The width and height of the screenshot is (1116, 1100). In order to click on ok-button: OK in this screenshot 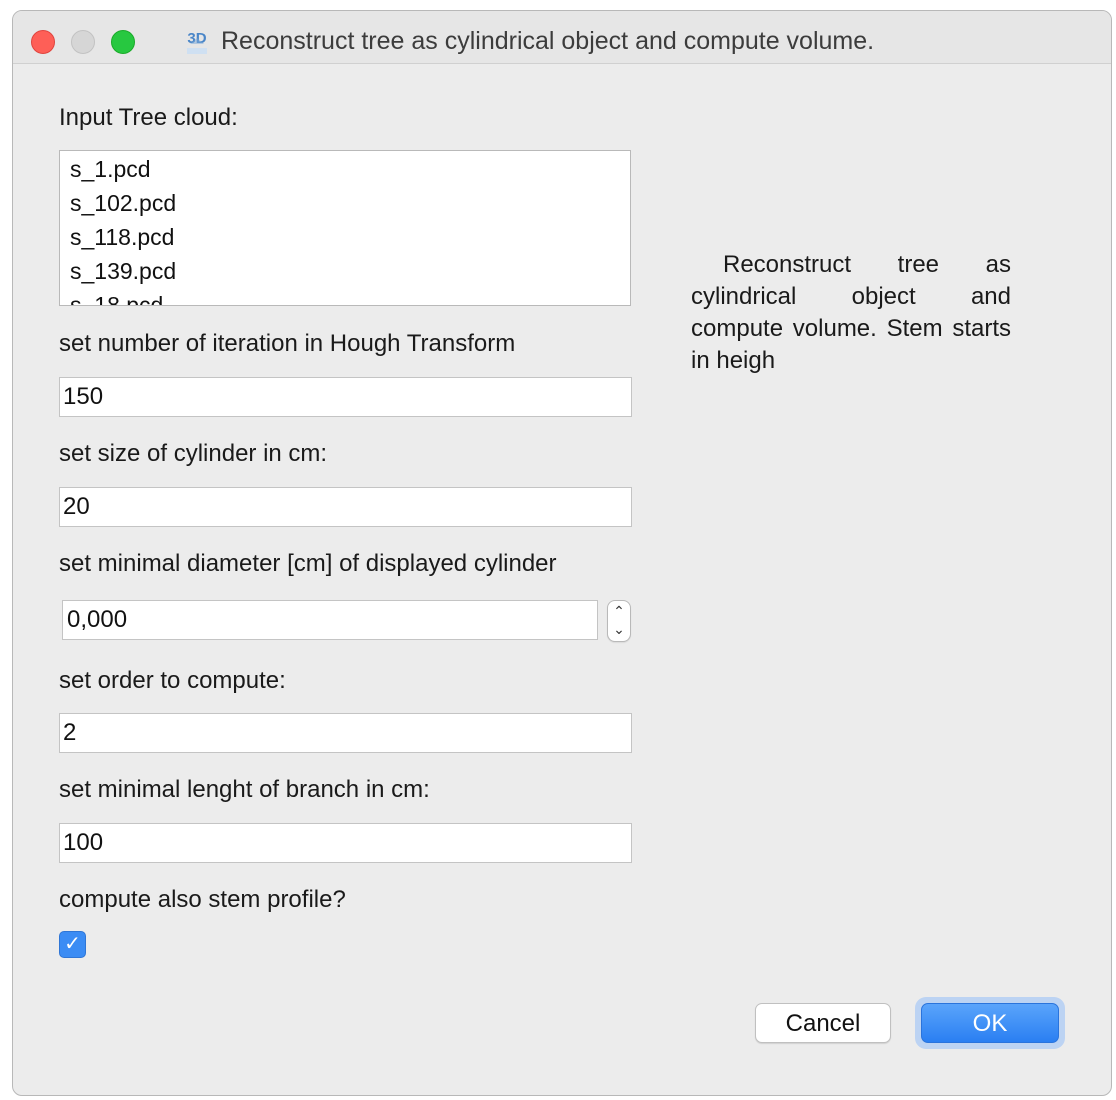, I will do `click(990, 1023)`.